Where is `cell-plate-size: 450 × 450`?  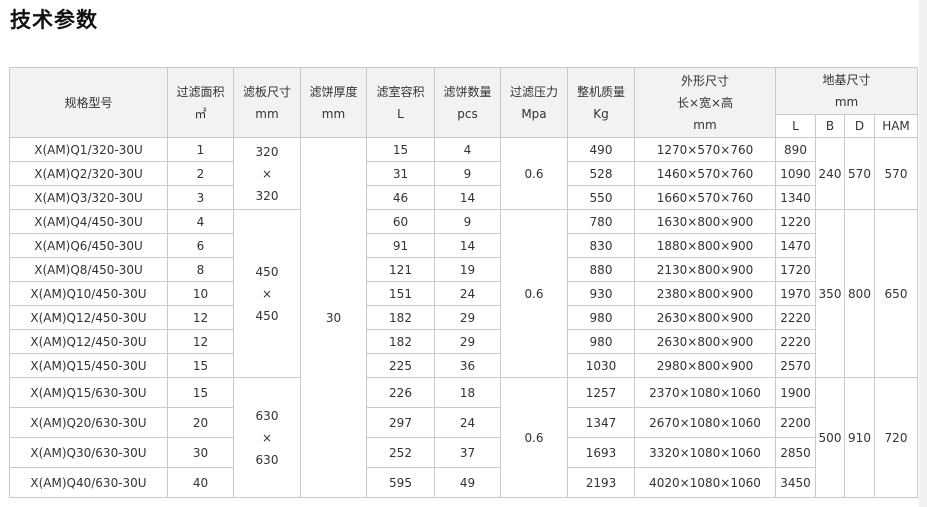 cell-plate-size: 450 × 450 is located at coordinates (267, 293).